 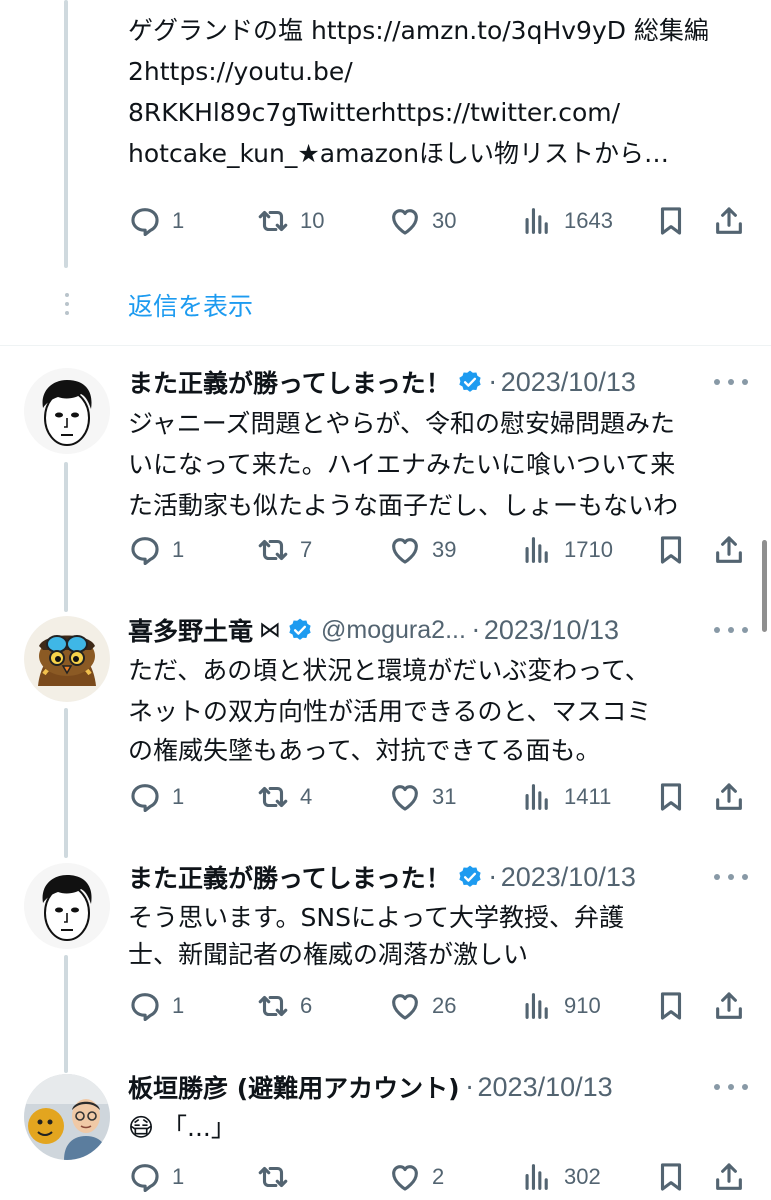 I want to click on verified-badge-icon, so click(x=470, y=876).